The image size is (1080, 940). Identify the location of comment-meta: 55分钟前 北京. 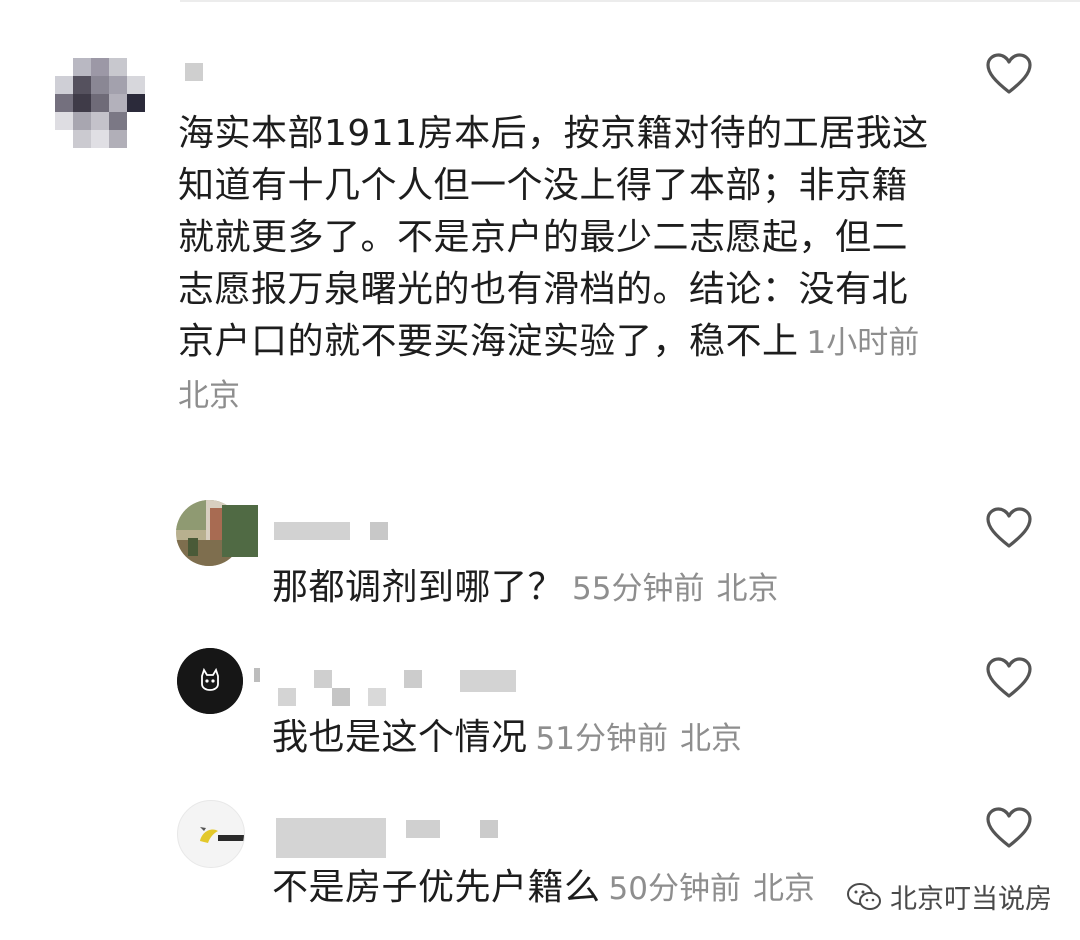
(675, 589).